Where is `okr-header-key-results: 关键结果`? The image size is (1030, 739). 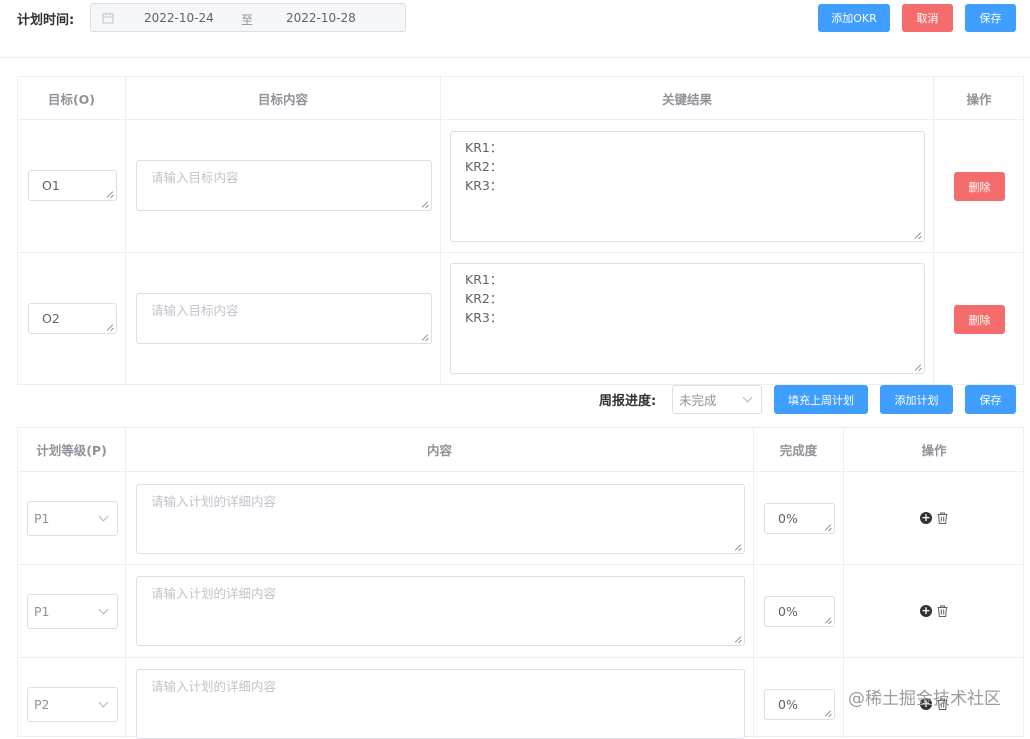 okr-header-key-results: 关键结果 is located at coordinates (686, 99).